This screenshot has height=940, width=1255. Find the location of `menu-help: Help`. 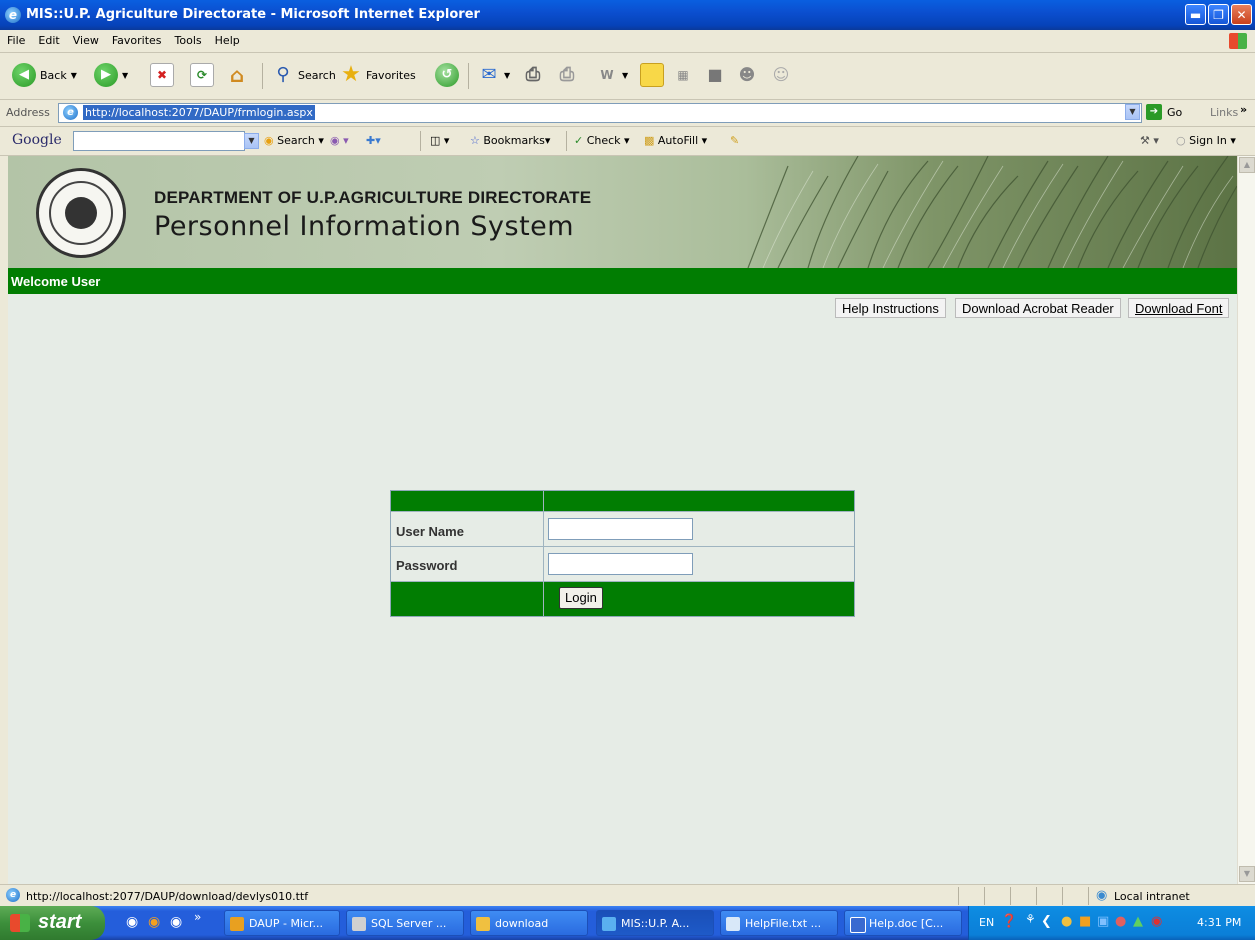

menu-help: Help is located at coordinates (227, 38).